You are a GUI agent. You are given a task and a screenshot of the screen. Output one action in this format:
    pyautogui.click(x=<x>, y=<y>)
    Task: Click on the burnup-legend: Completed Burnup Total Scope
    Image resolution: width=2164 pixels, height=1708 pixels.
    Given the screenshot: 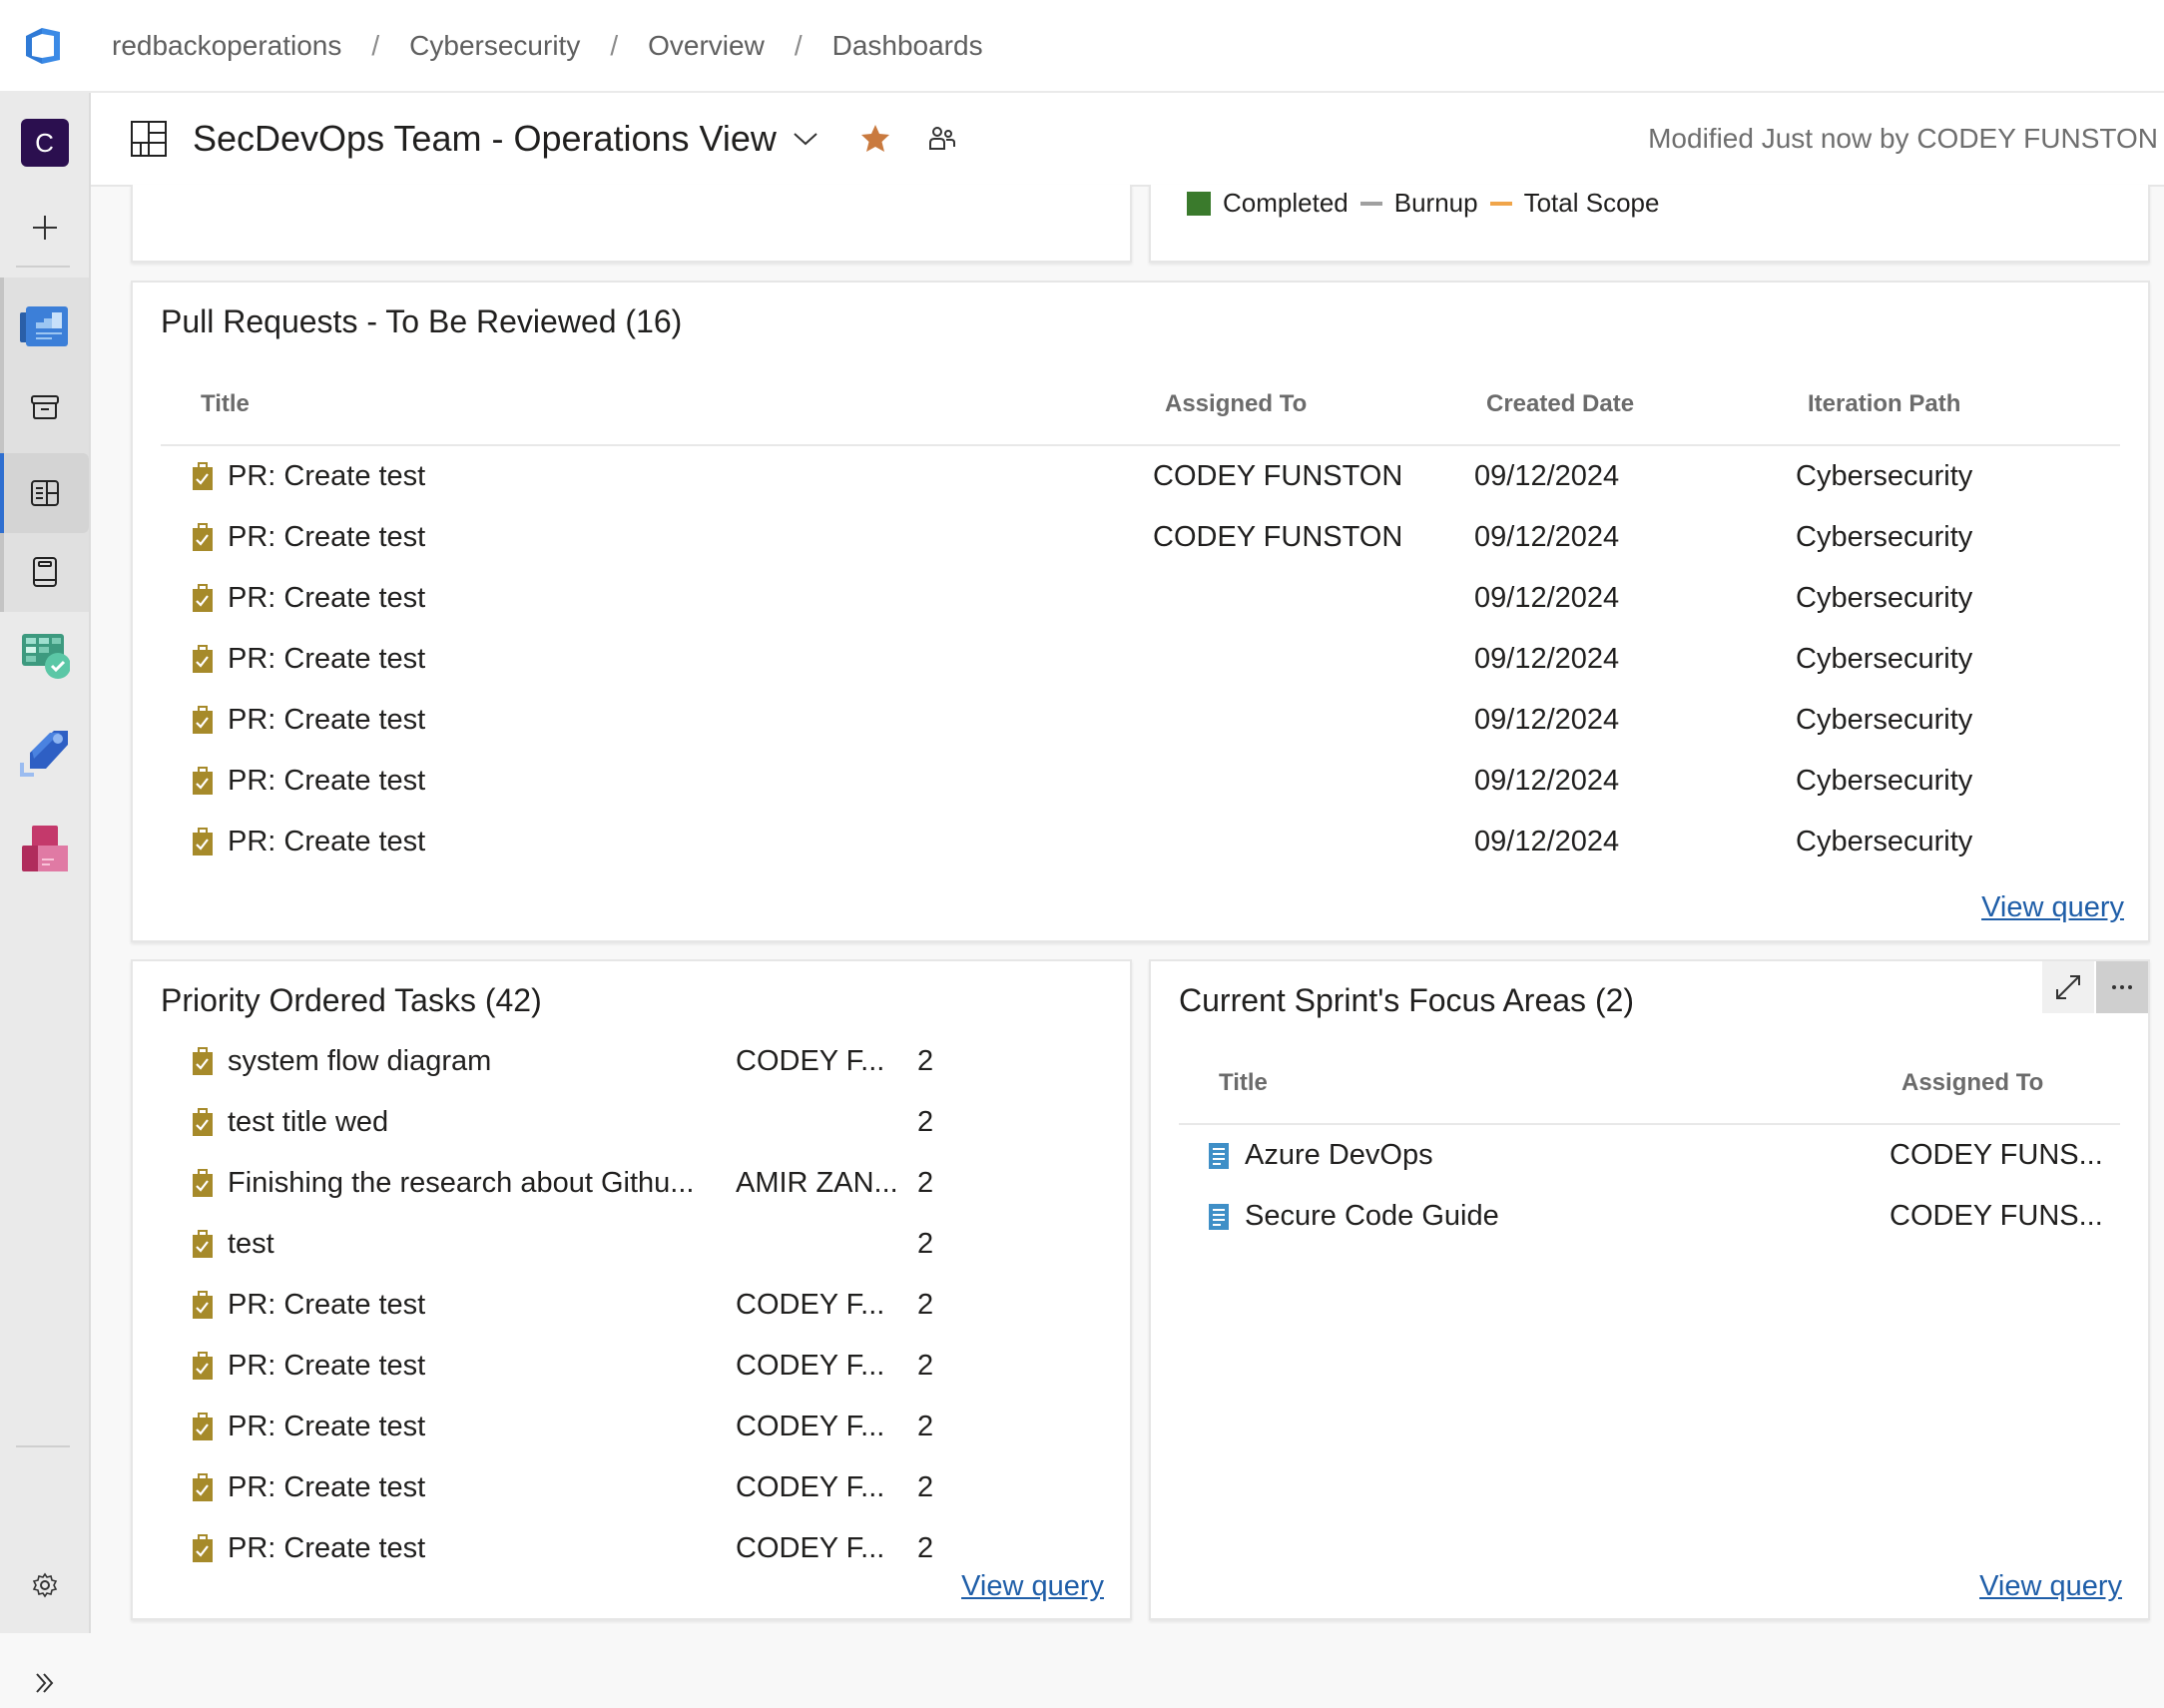 What is the action you would take?
    pyautogui.click(x=1423, y=203)
    